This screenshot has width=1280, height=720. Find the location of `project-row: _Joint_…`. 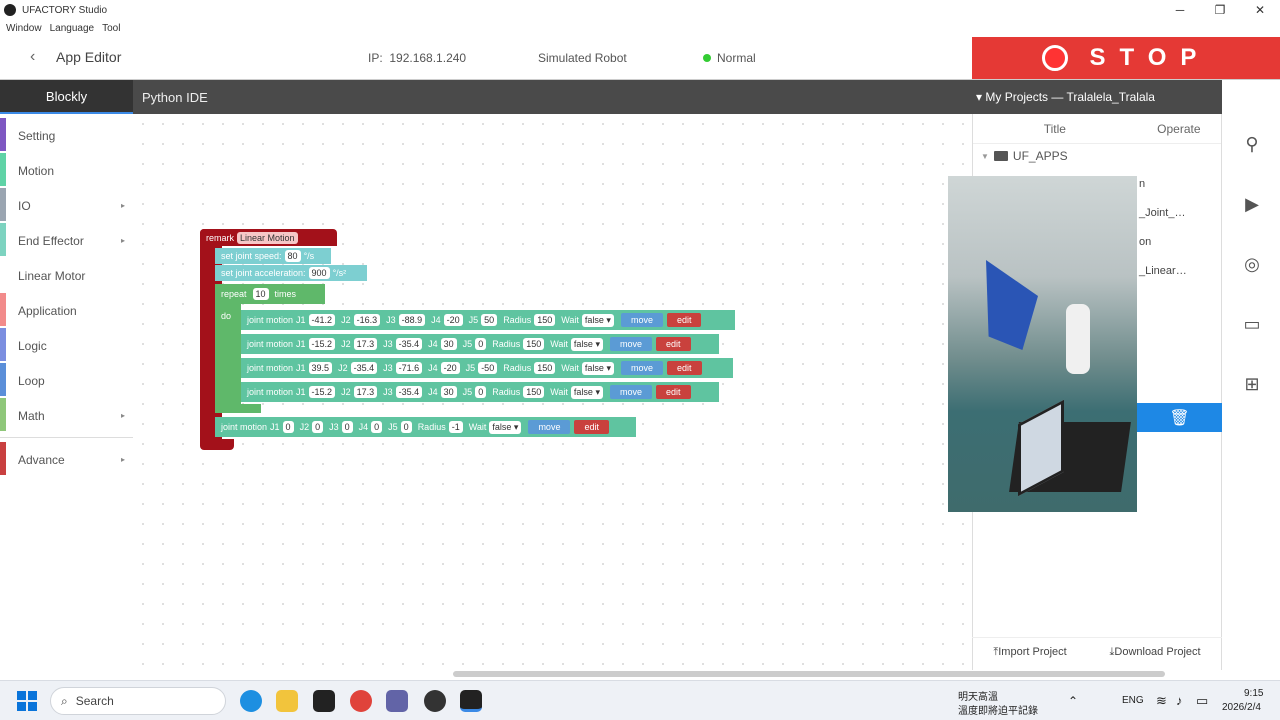

project-row: _Joint_… is located at coordinates (1162, 213).